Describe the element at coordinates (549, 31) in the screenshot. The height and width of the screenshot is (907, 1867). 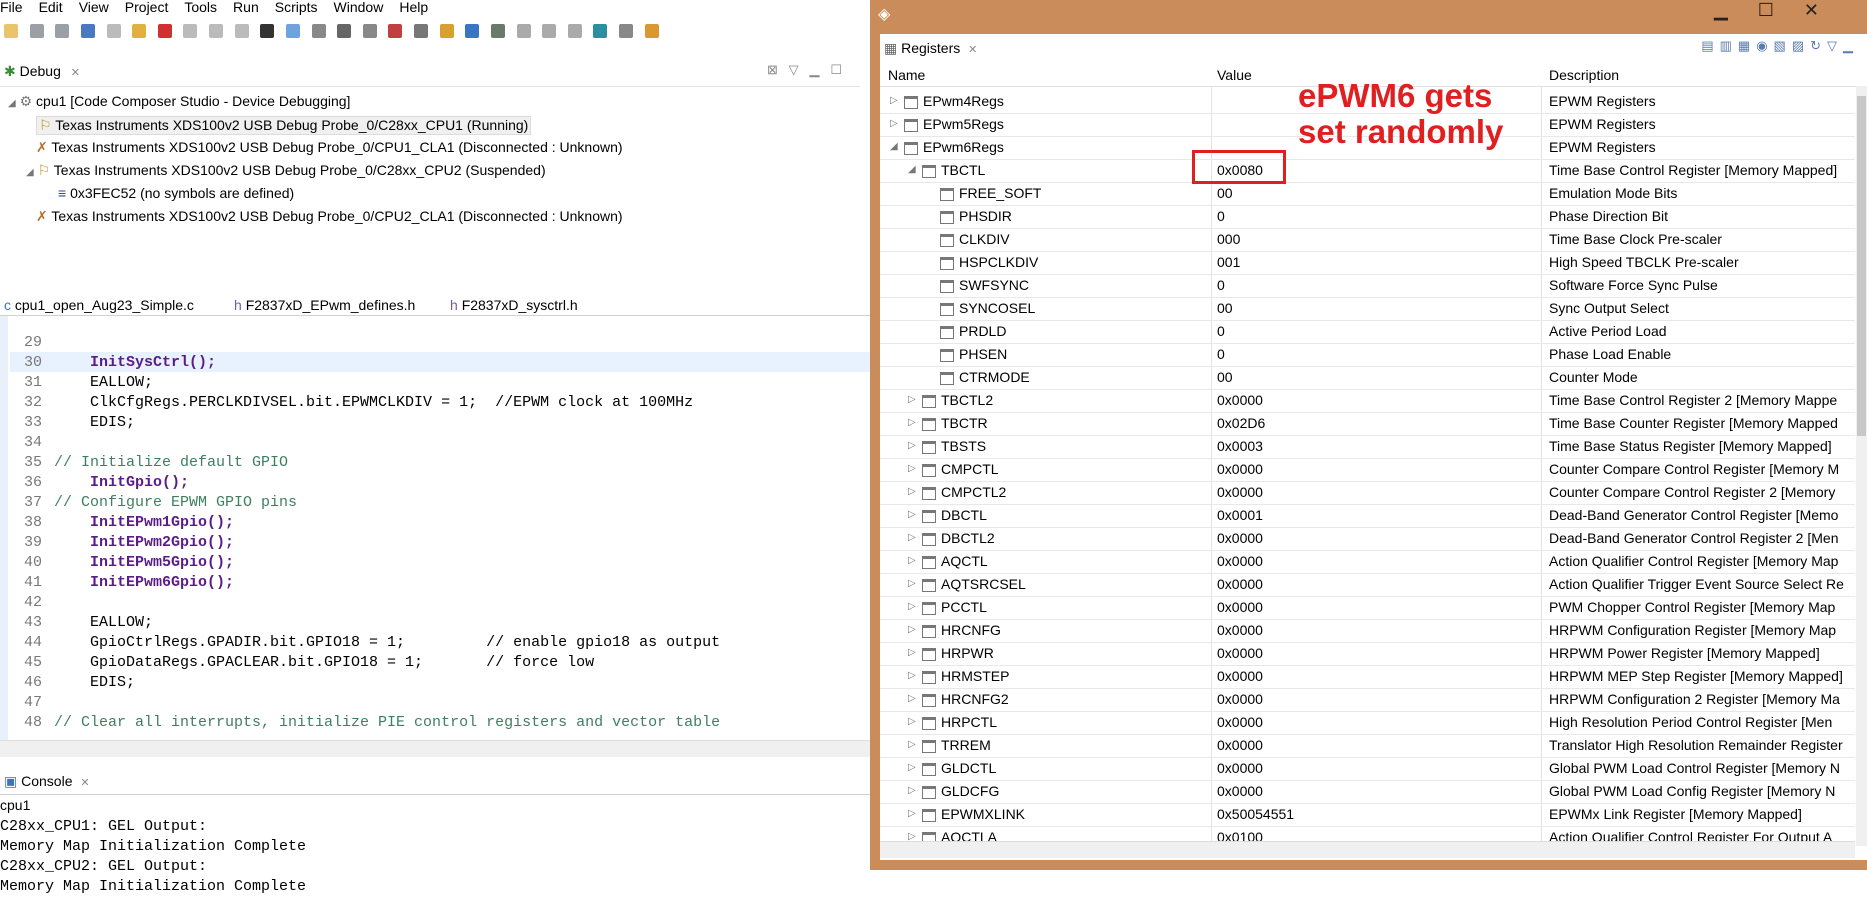
I see `redo-icon` at that location.